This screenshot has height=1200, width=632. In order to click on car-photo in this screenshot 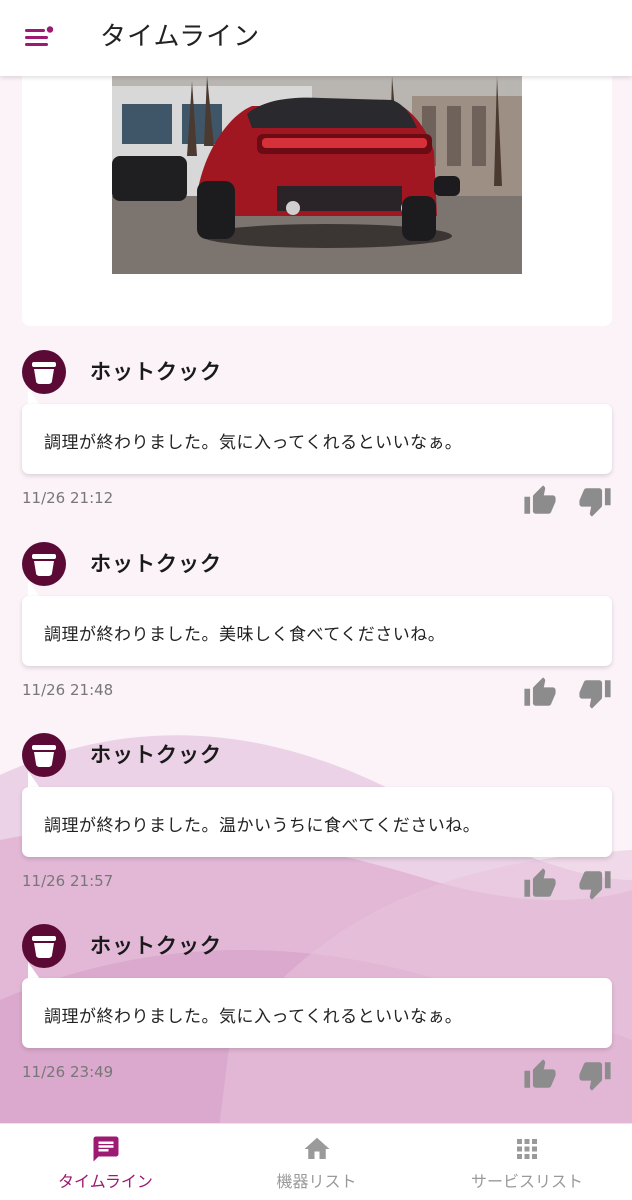, I will do `click(317, 175)`.